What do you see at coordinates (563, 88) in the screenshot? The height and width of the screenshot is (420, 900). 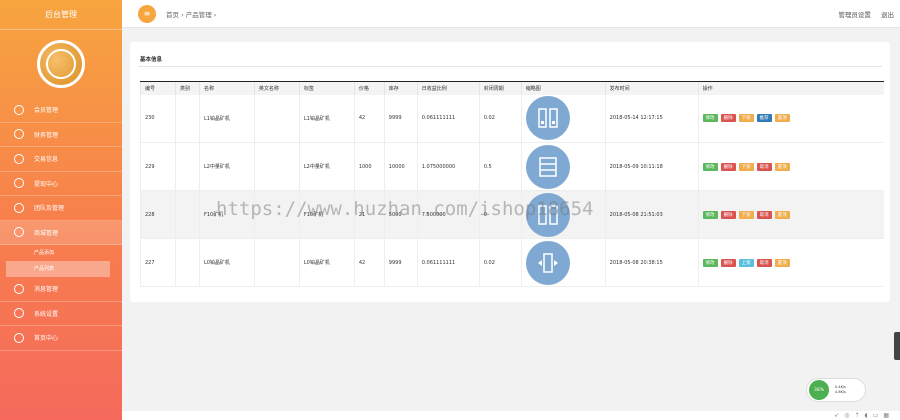 I see `column-header: 缩略图` at bounding box center [563, 88].